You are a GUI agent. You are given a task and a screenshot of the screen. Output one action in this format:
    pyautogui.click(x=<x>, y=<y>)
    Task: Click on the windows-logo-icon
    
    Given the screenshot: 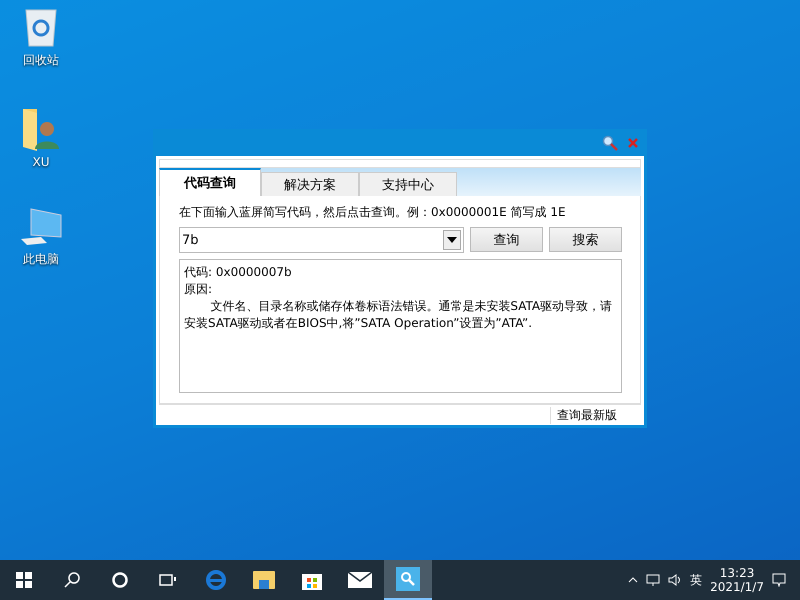 What is the action you would take?
    pyautogui.click(x=24, y=580)
    